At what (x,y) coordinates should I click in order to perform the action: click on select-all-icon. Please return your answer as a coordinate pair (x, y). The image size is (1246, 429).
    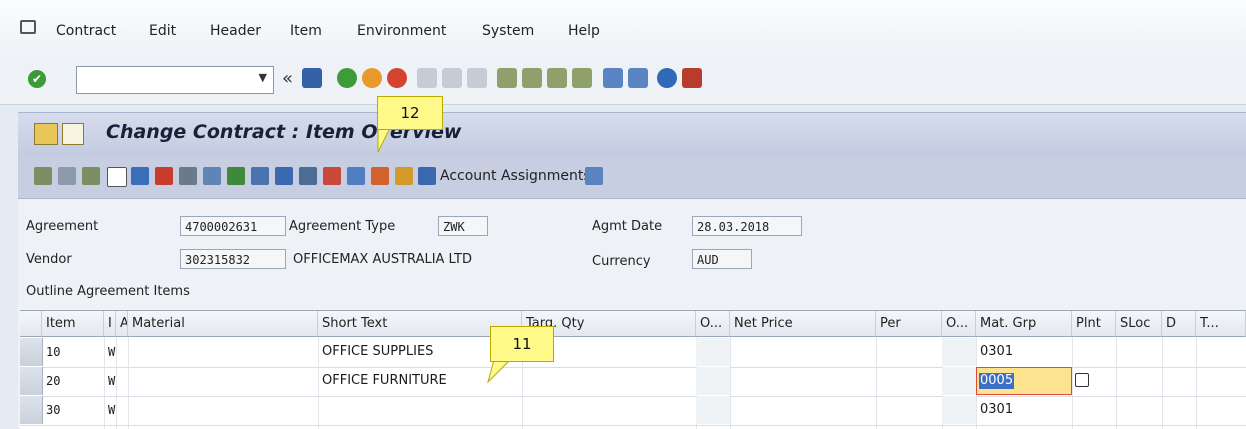
    Looking at the image, I should click on (188, 176).